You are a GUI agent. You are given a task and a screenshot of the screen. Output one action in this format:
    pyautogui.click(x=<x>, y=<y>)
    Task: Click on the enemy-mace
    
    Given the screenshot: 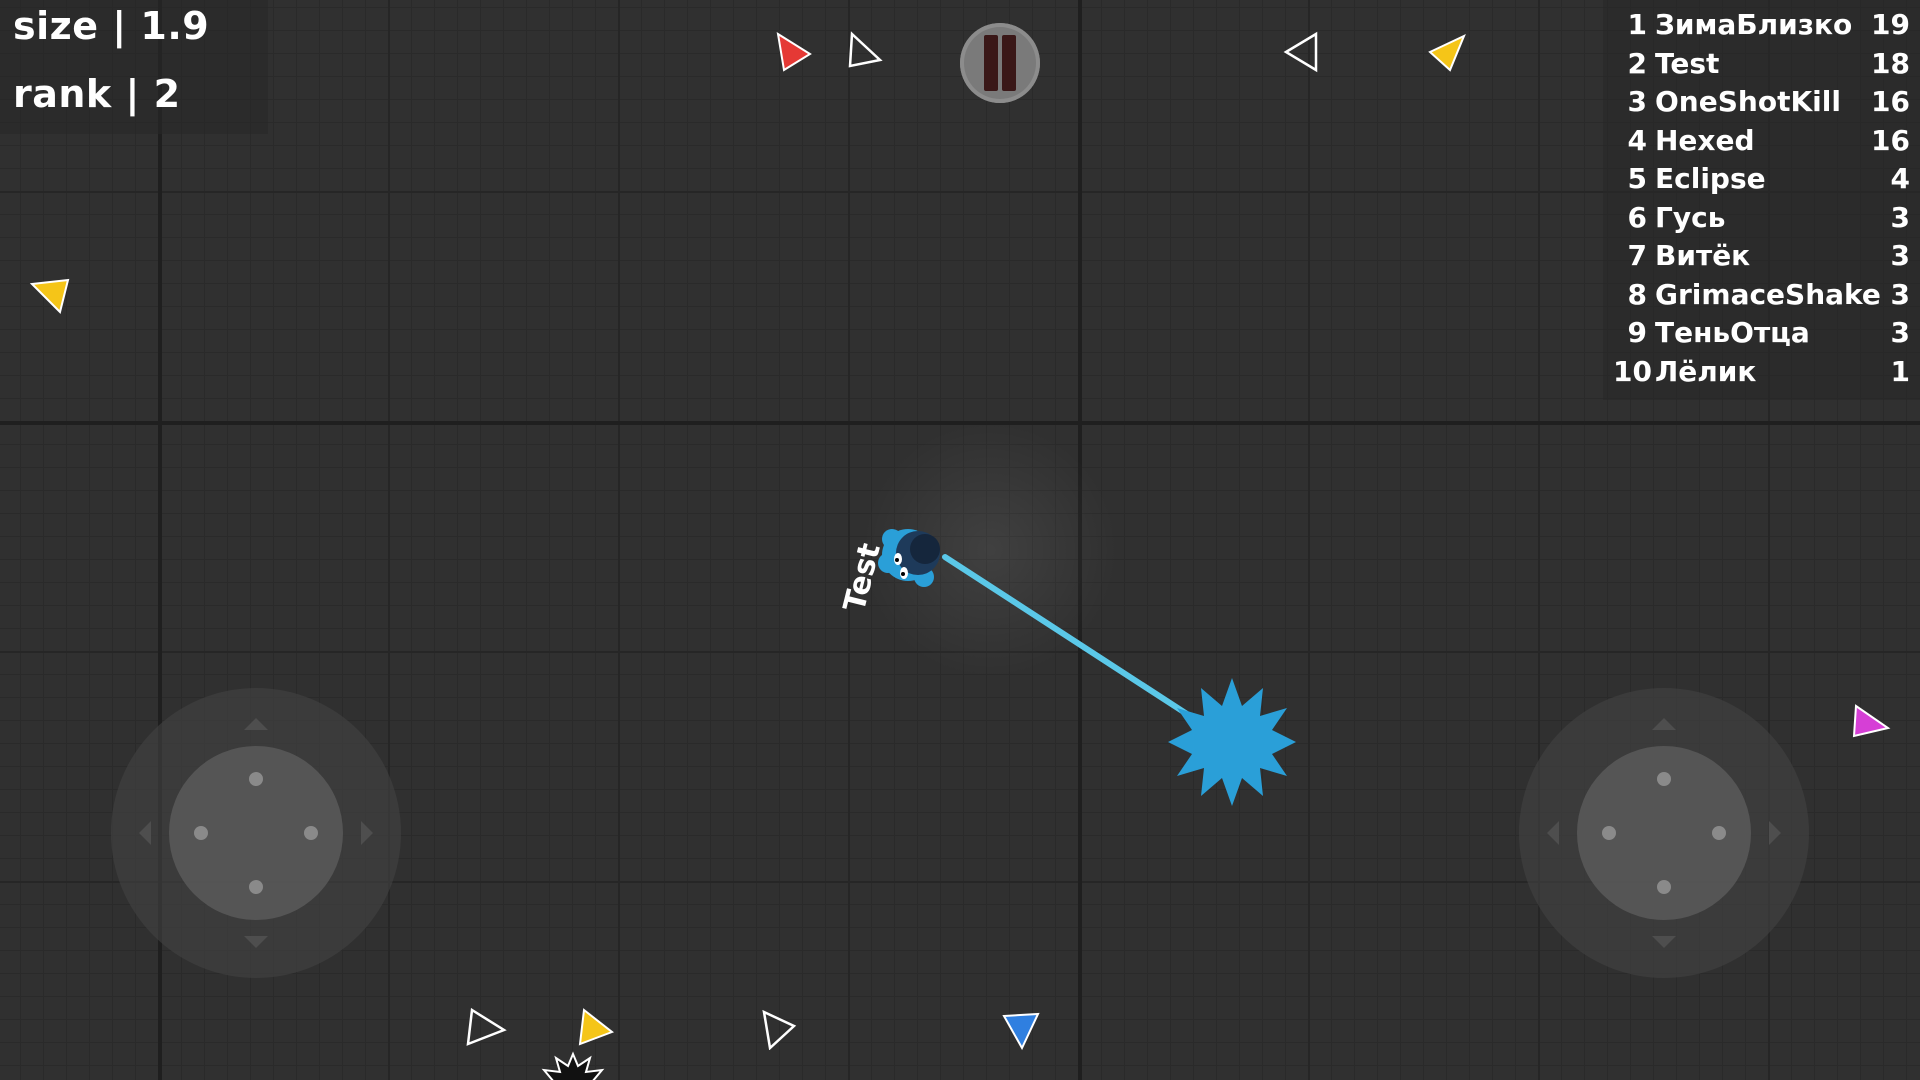 What is the action you would take?
    pyautogui.click(x=573, y=1065)
    